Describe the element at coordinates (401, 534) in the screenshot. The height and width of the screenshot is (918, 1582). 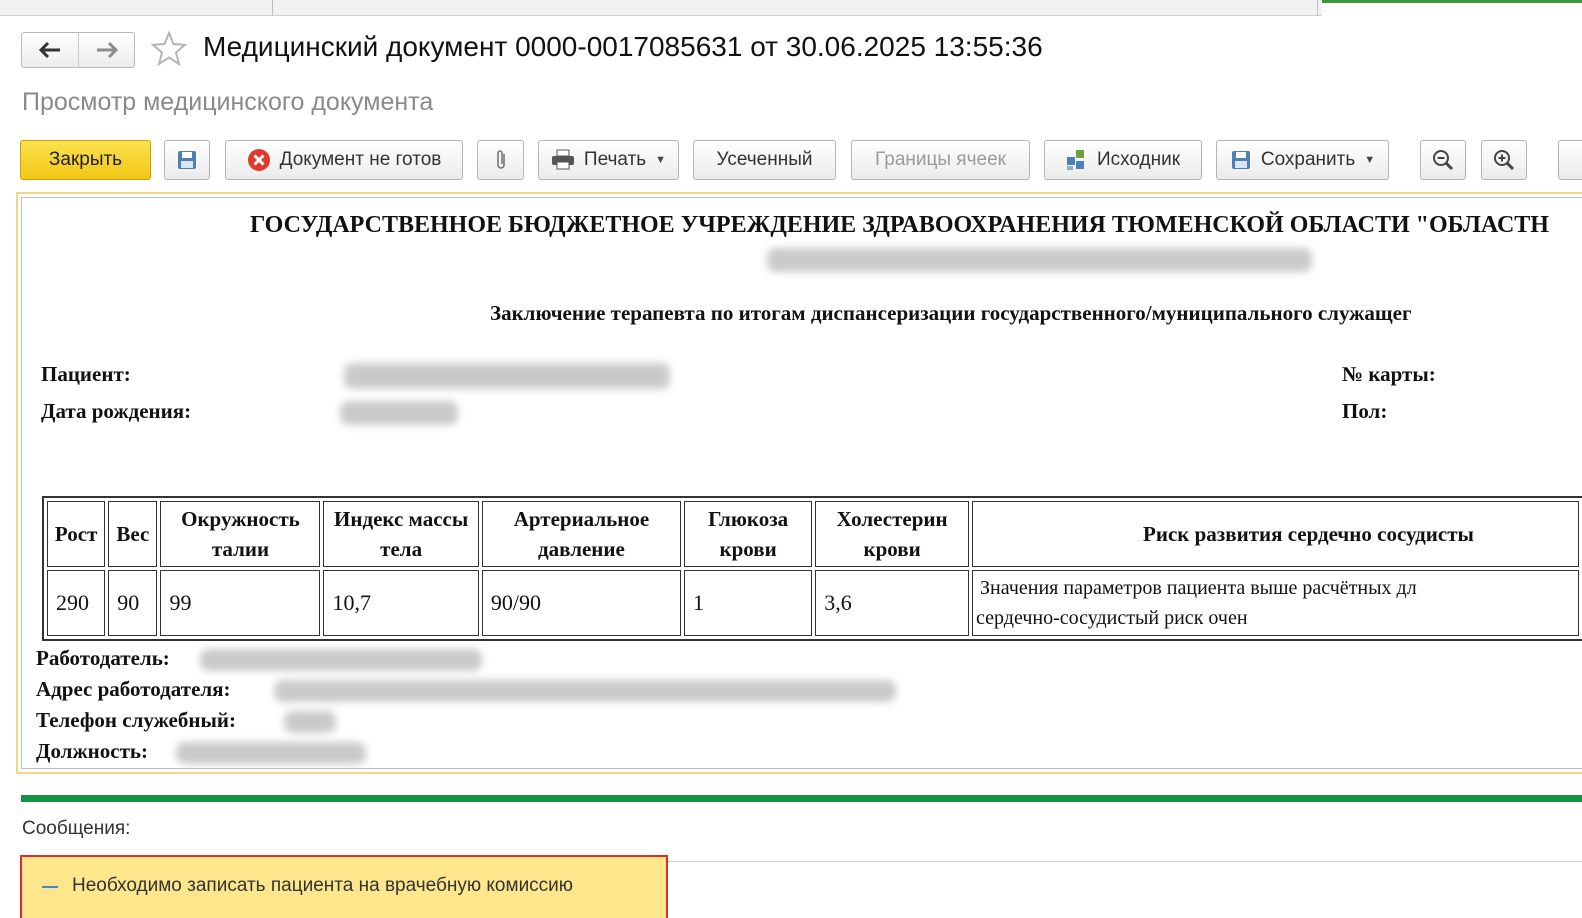
I see `column-header: Индекс массы тела` at that location.